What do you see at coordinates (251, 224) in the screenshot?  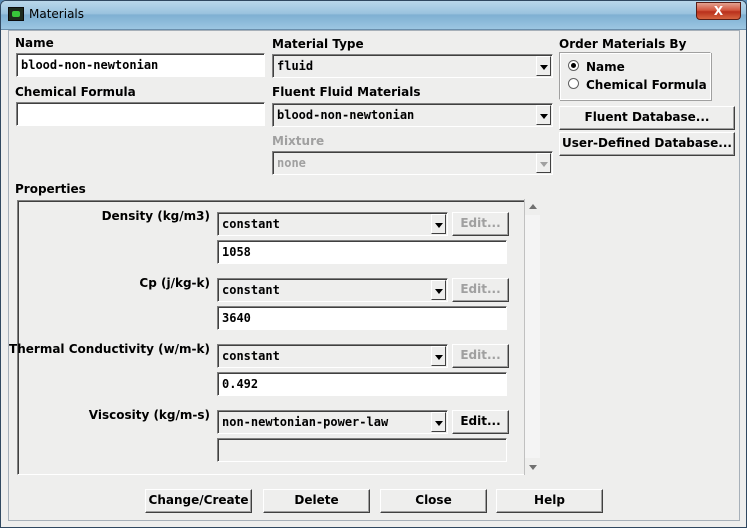 I see `density-method-value: constant` at bounding box center [251, 224].